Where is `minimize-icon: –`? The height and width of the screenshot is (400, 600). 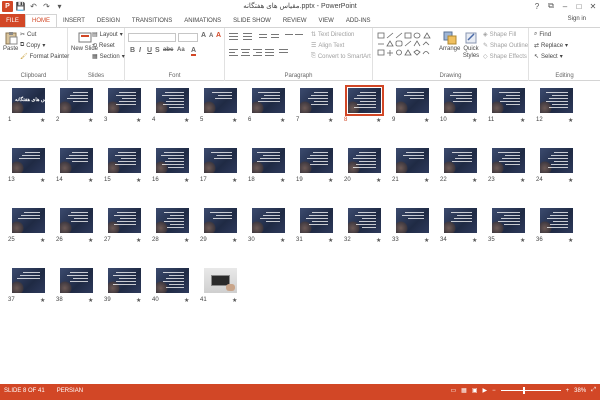 minimize-icon: – is located at coordinates (565, 6).